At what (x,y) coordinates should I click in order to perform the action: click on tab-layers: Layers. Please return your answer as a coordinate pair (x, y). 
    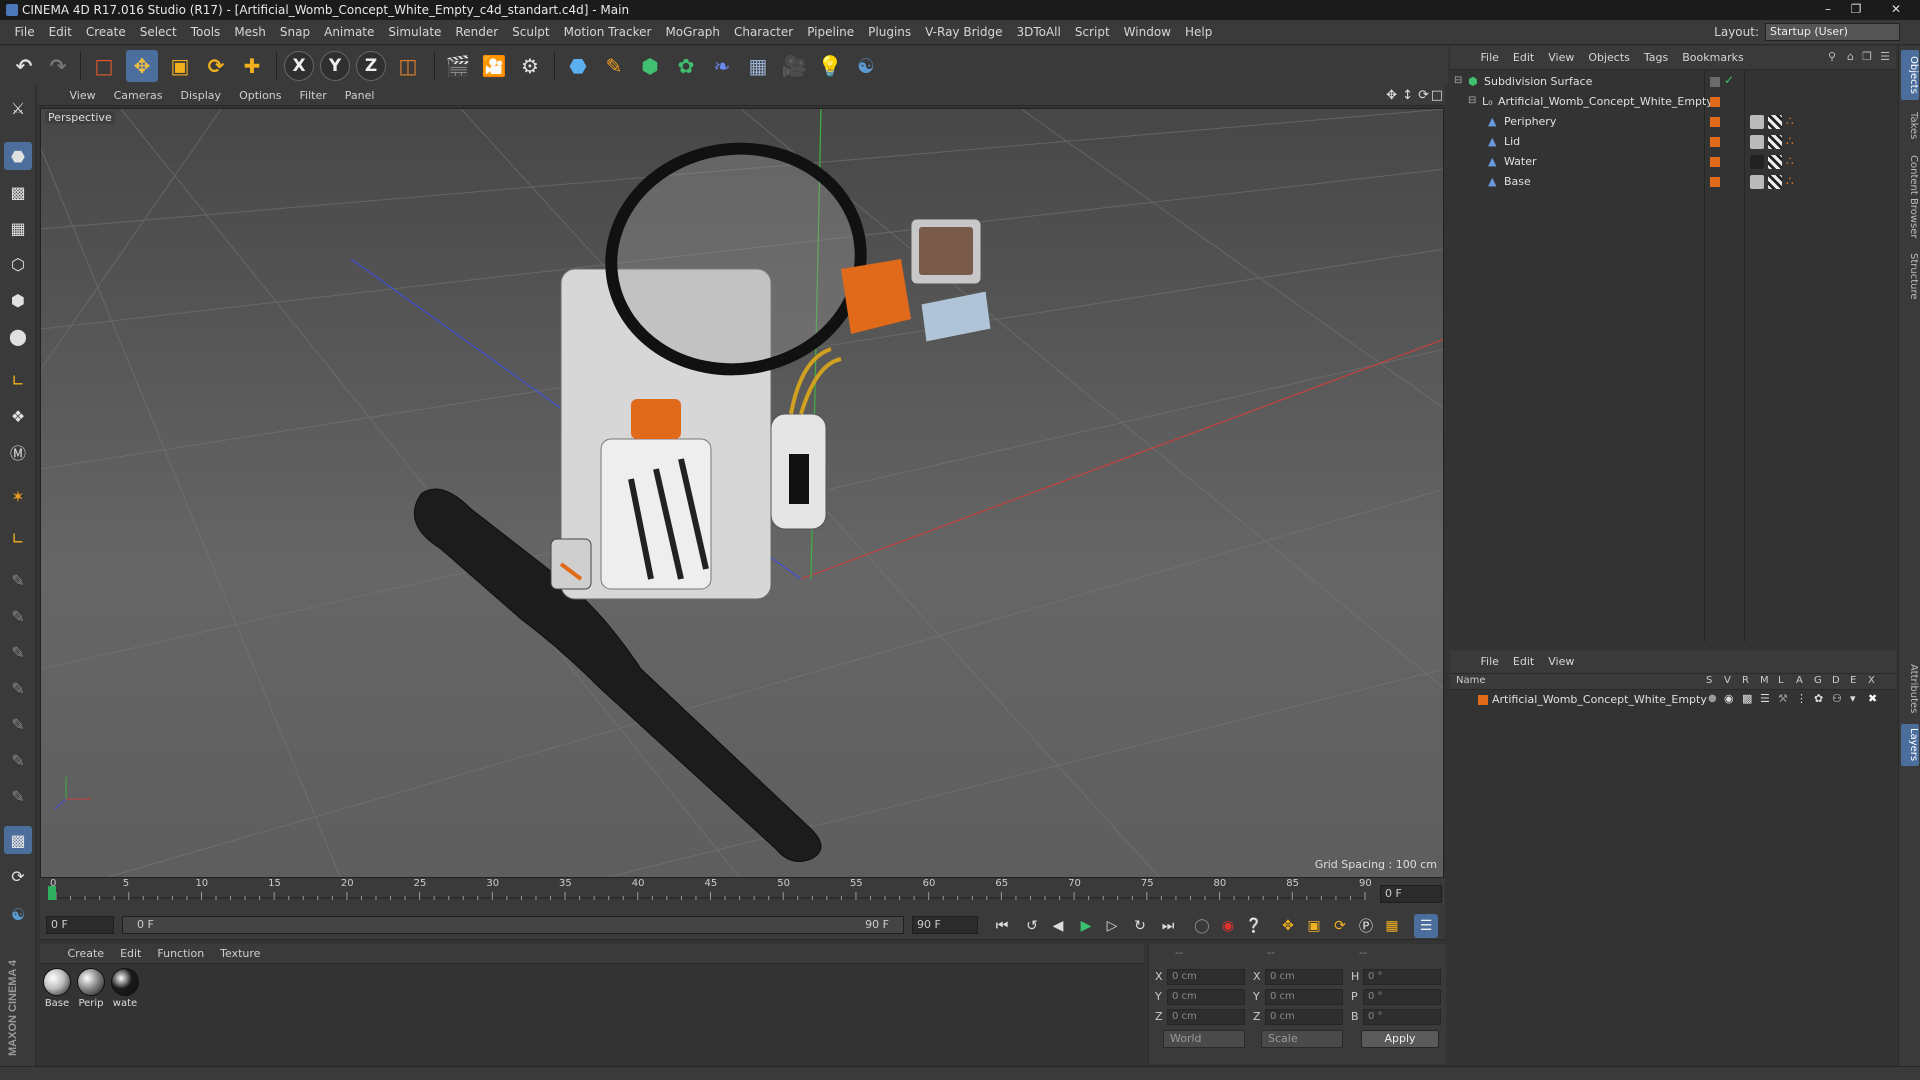
    Looking at the image, I should click on (1910, 745).